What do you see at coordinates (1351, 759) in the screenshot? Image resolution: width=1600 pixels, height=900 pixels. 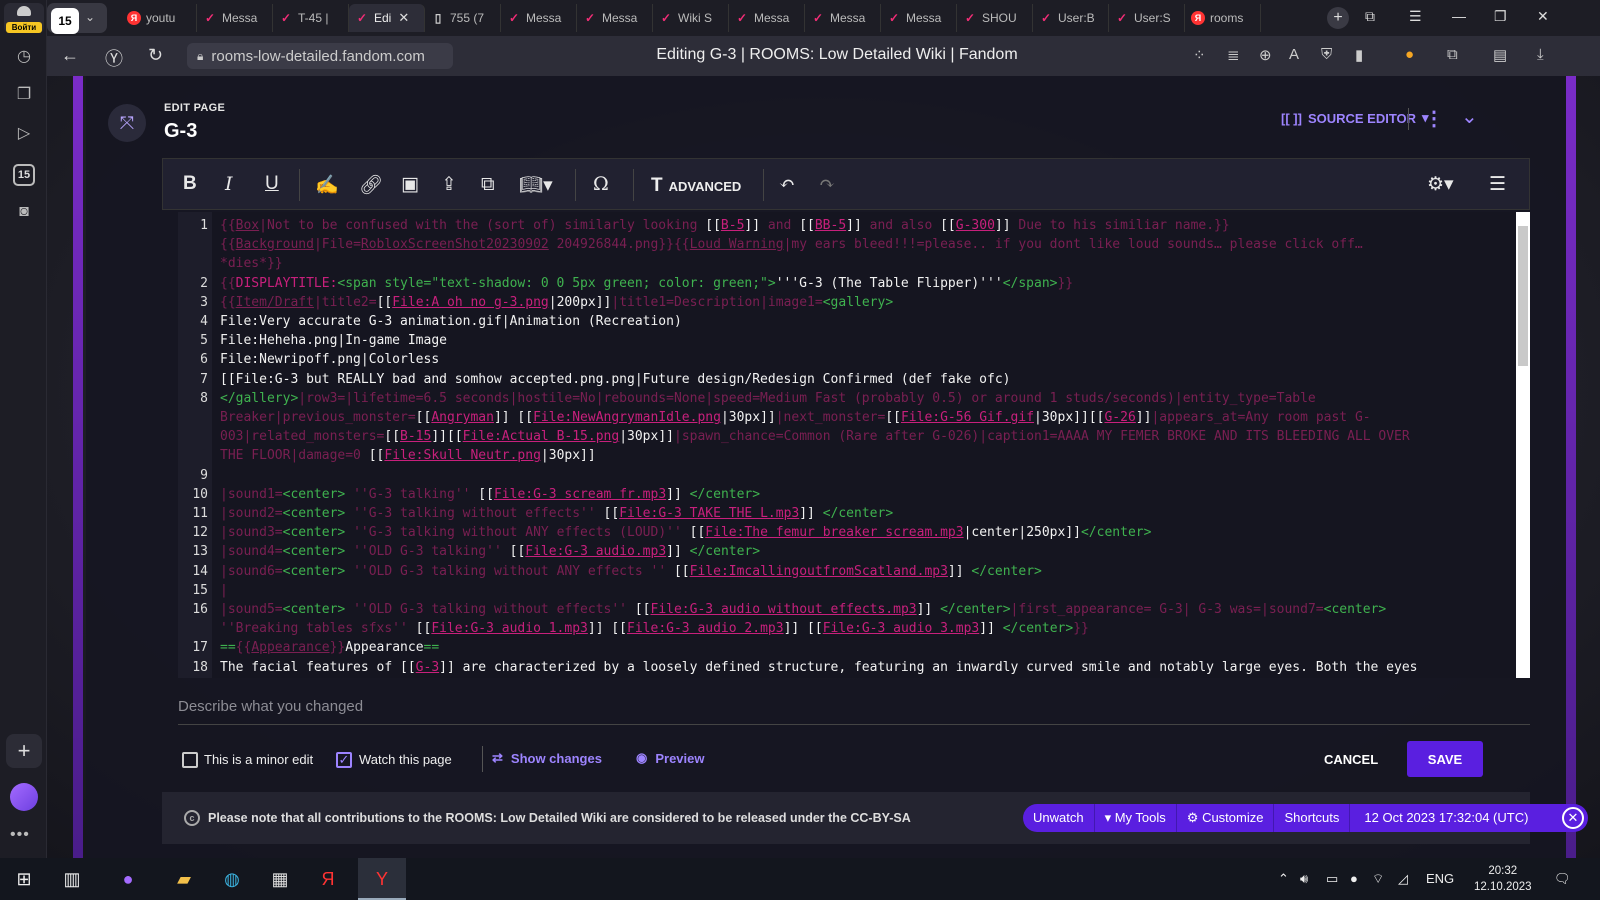 I see `cancel-button: CANCEL` at bounding box center [1351, 759].